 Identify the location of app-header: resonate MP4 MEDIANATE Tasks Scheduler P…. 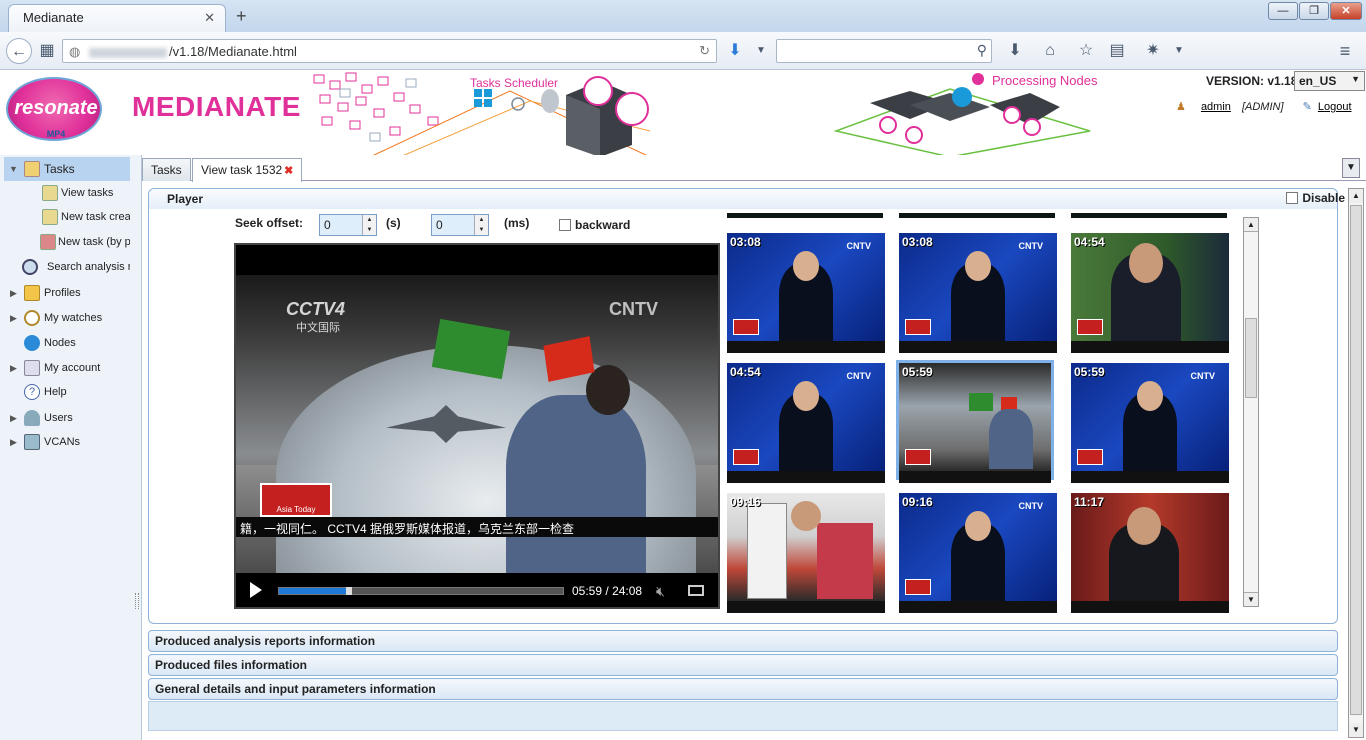
(683, 114).